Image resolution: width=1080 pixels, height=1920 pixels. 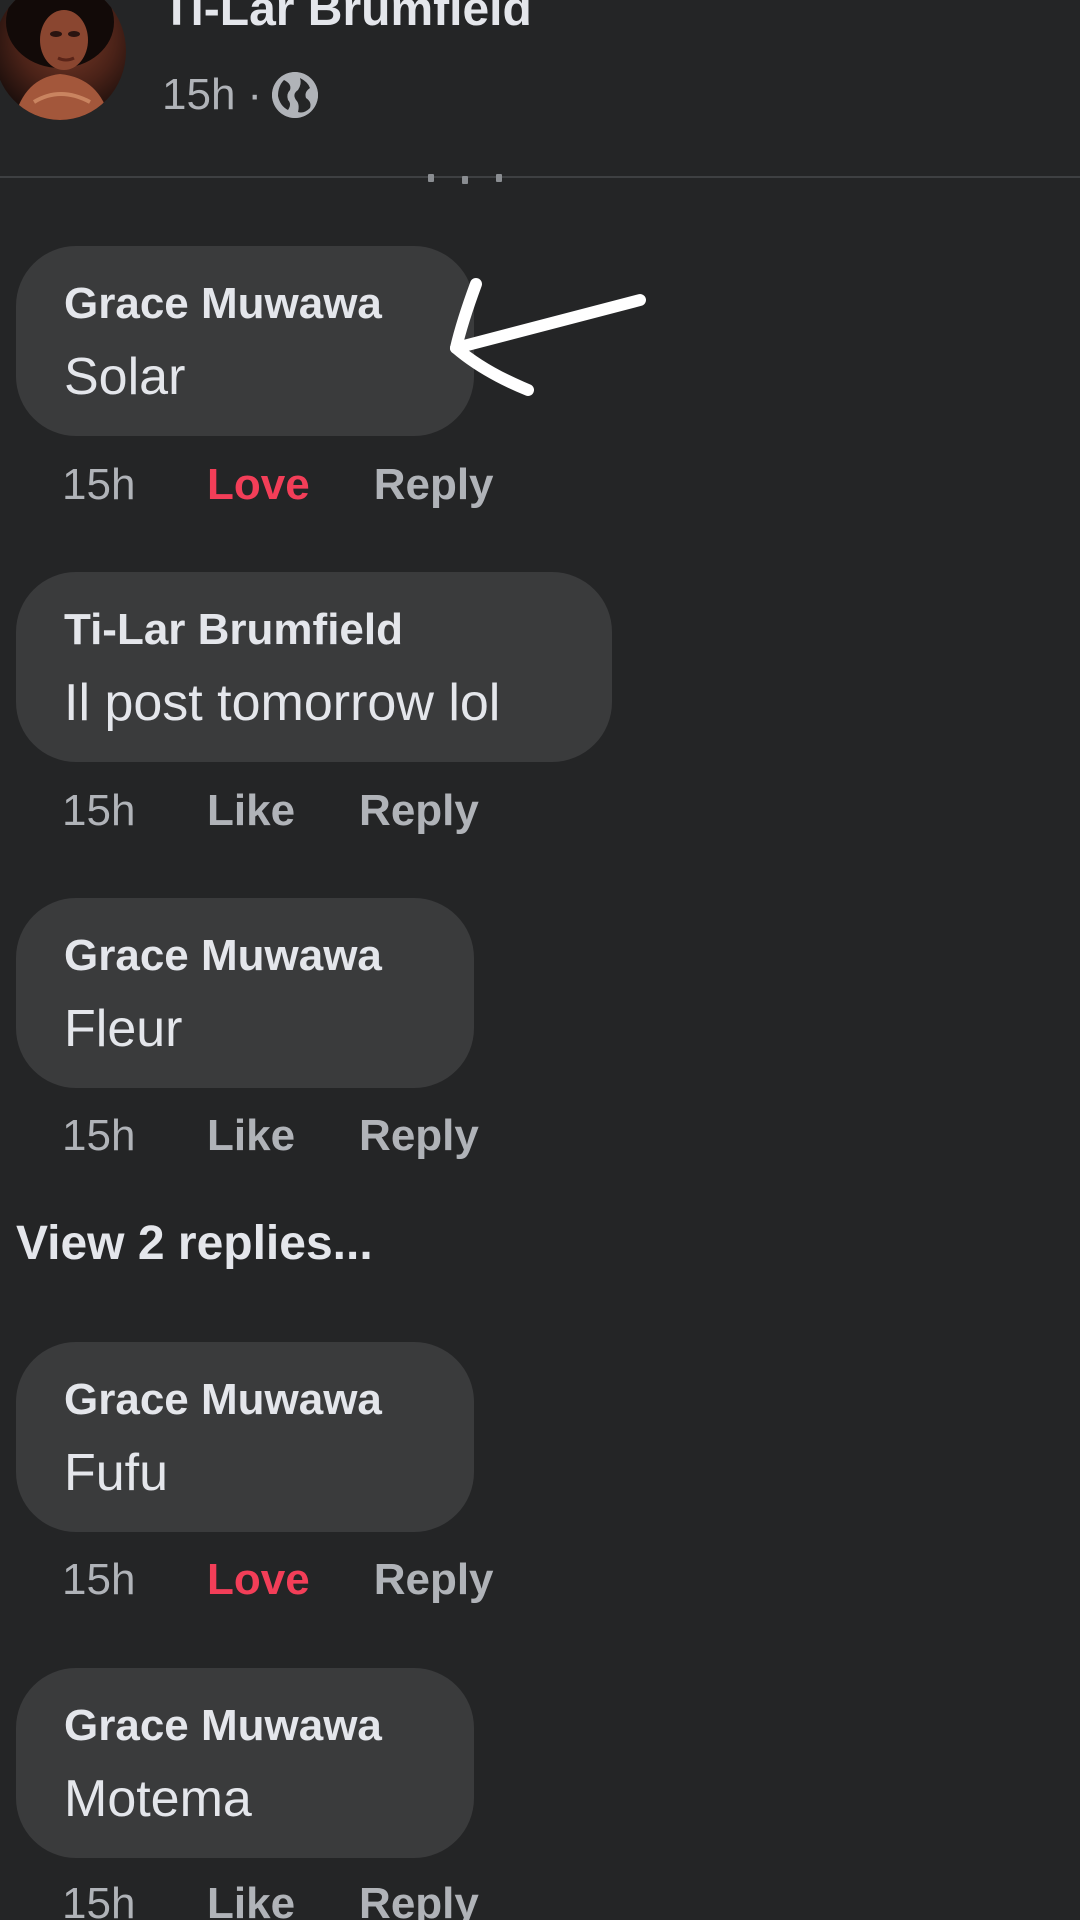 What do you see at coordinates (198, 95) in the screenshot?
I see `post-time: 15h` at bounding box center [198, 95].